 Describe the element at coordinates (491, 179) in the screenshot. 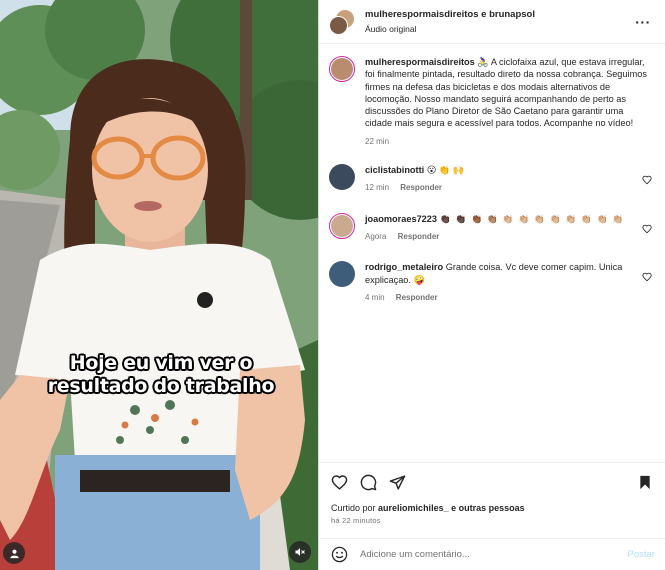

I see `comment-item: ciclistabinotti 😮 👏 🙌 12 min Responder` at that location.